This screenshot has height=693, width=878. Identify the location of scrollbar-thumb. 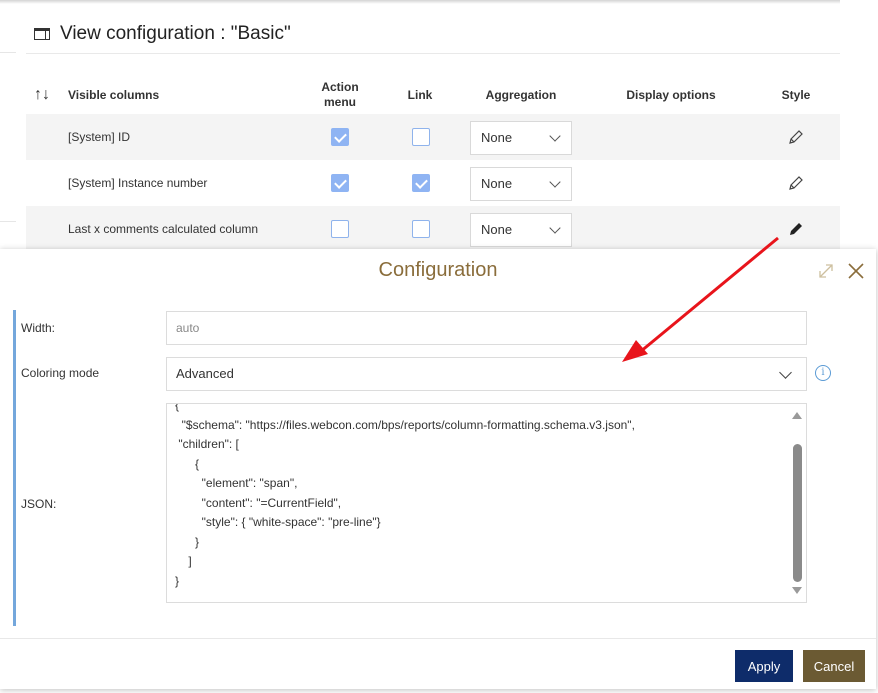
(797, 513).